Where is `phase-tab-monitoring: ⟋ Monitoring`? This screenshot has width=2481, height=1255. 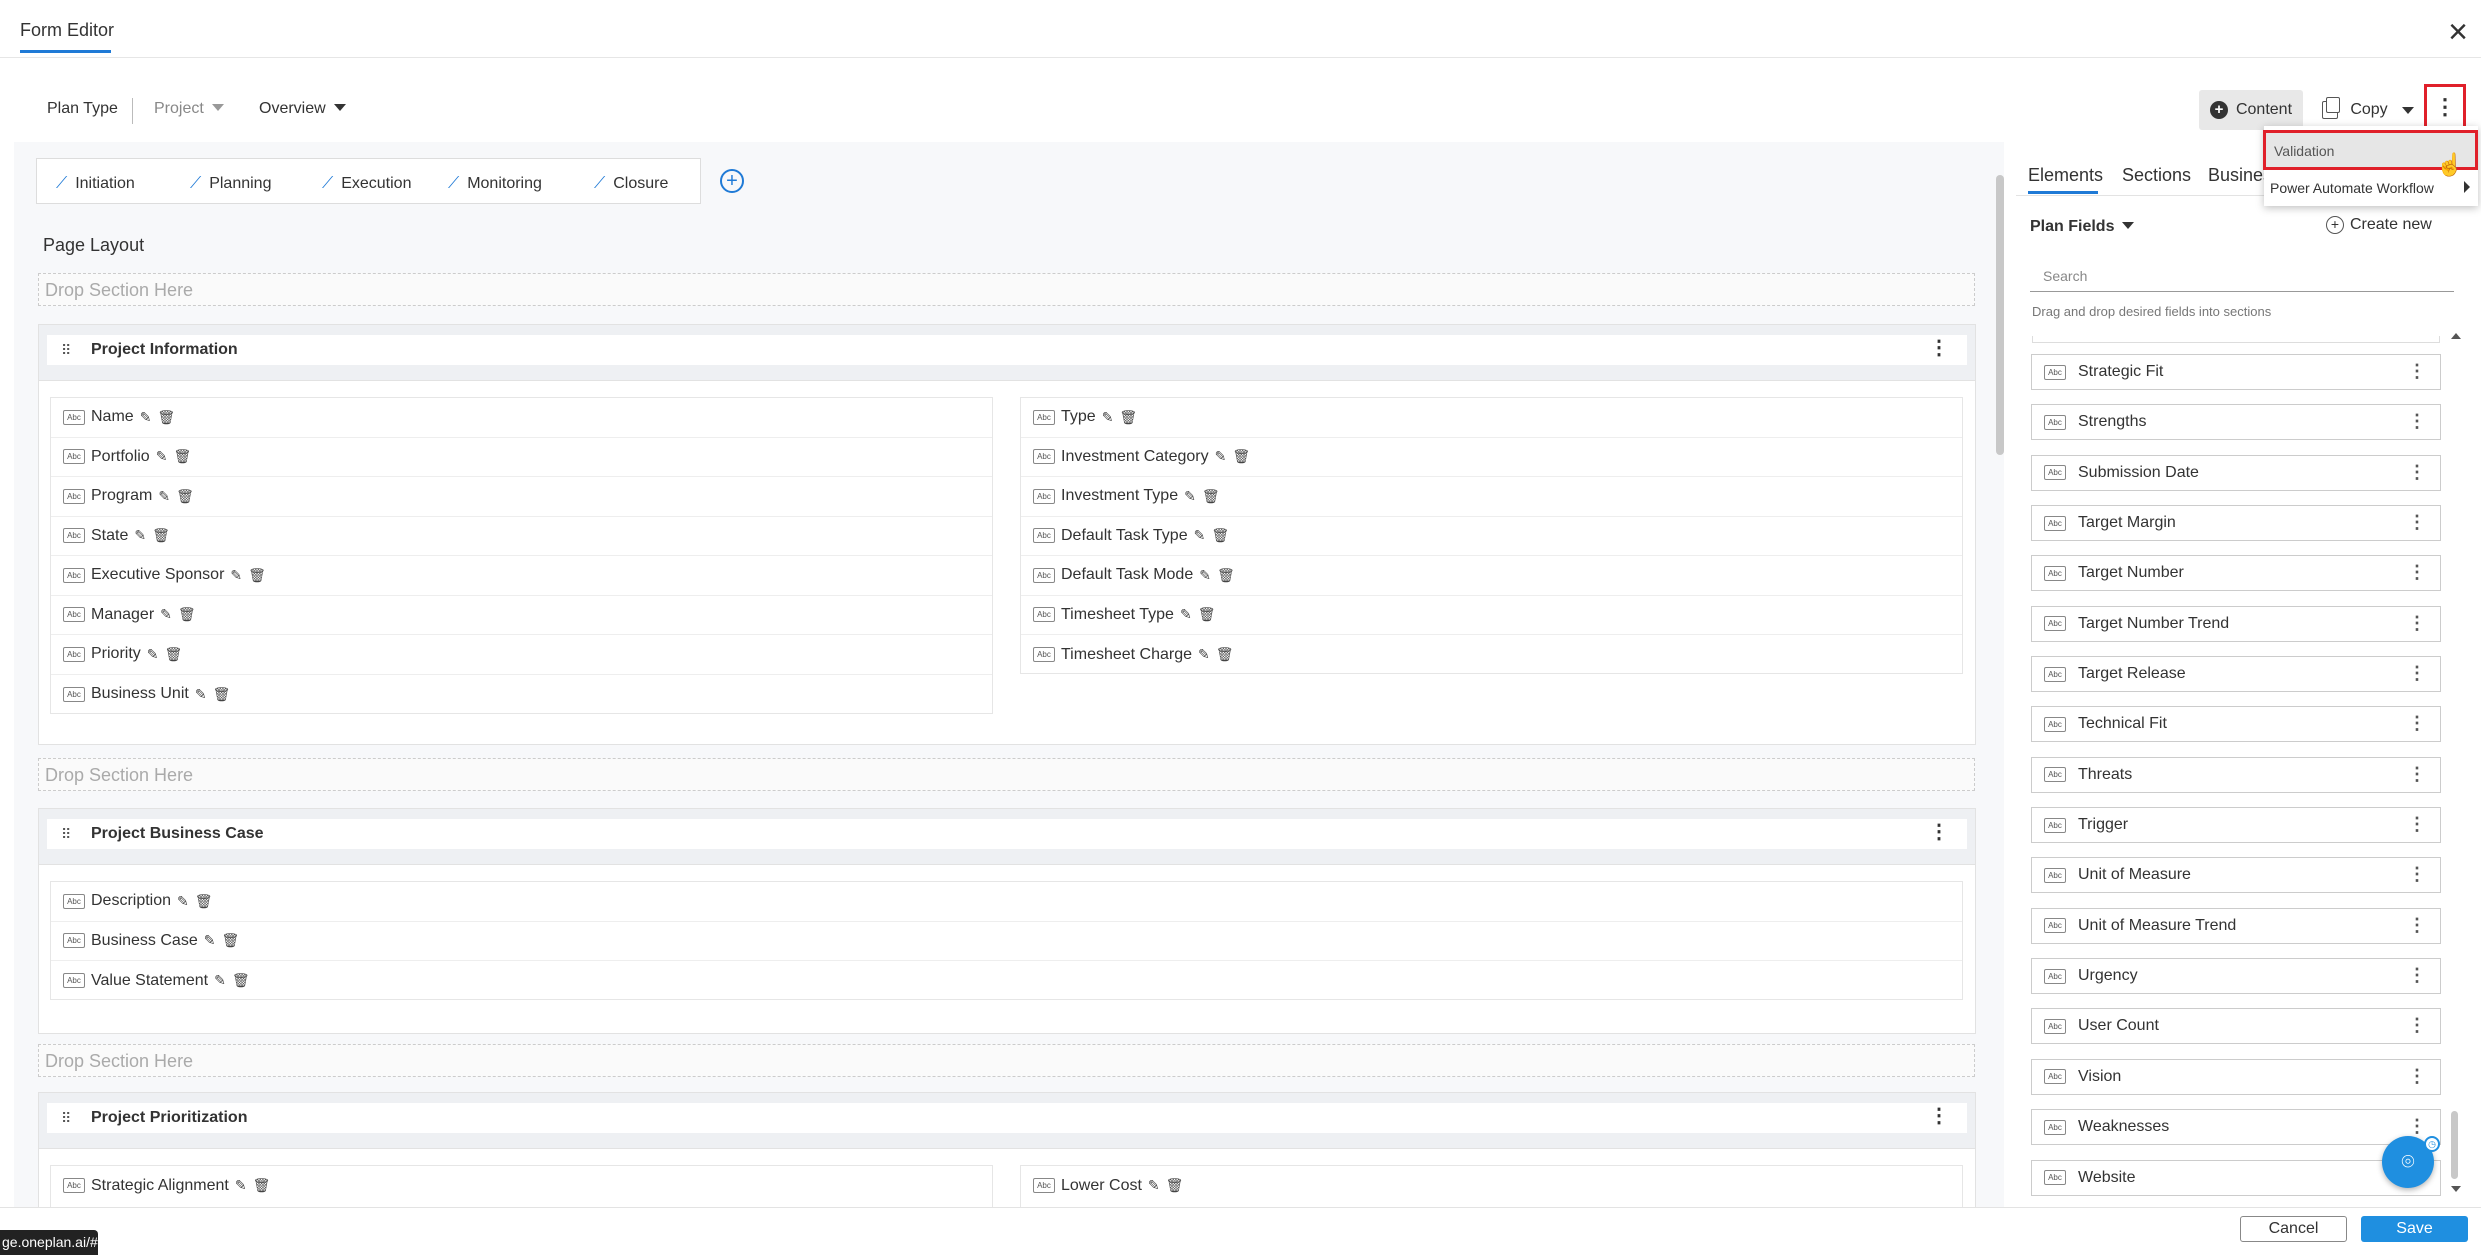
phase-tab-monitoring: ⟋ Monitoring is located at coordinates (495, 184).